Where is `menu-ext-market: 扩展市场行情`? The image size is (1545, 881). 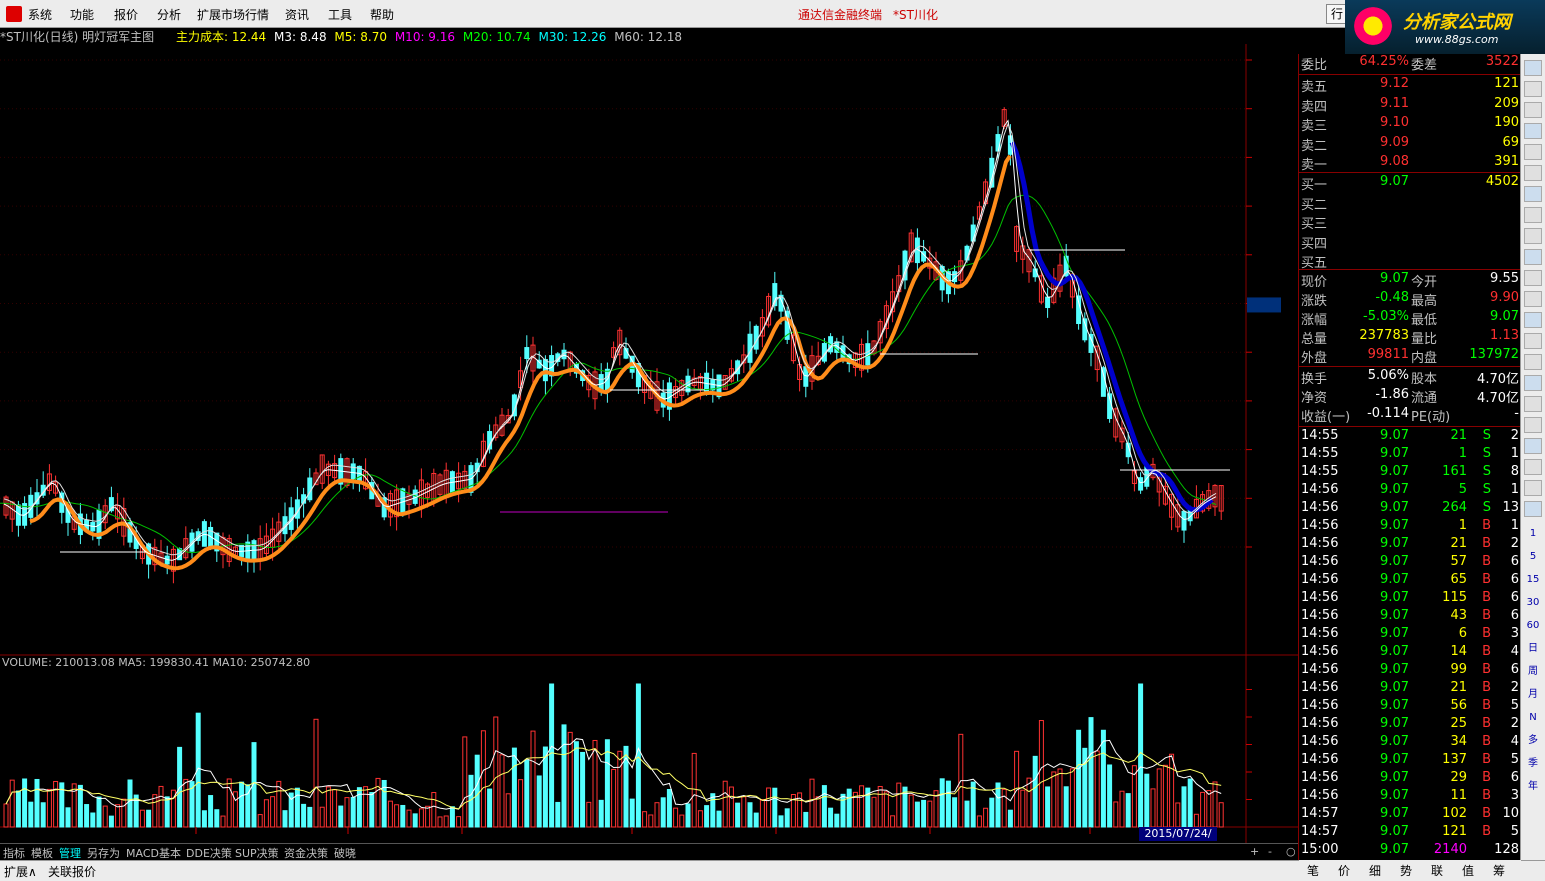
menu-ext-market: 扩展市场行情 is located at coordinates (233, 14).